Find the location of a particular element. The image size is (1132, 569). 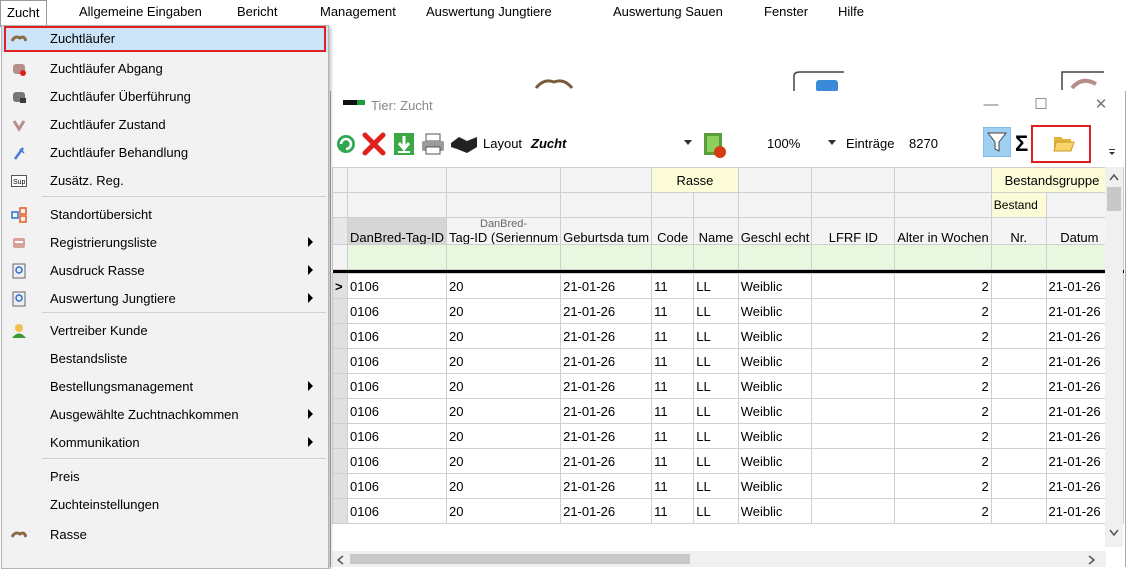

maximize-button: ☐ is located at coordinates (1041, 105).